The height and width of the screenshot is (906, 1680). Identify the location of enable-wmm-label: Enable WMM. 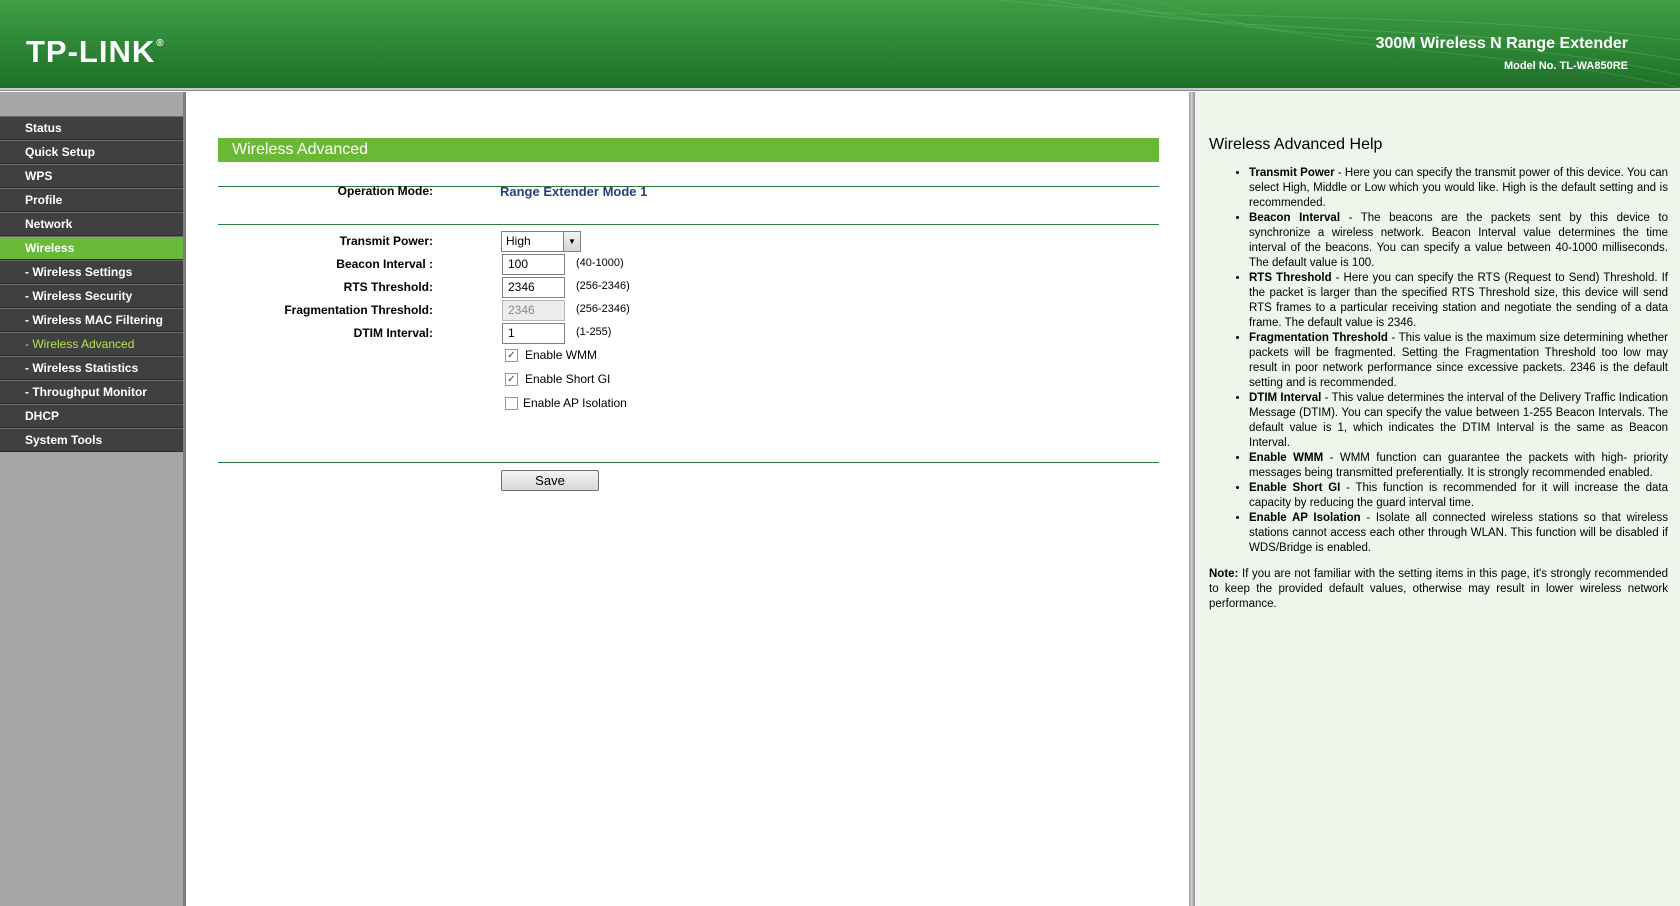
(561, 355).